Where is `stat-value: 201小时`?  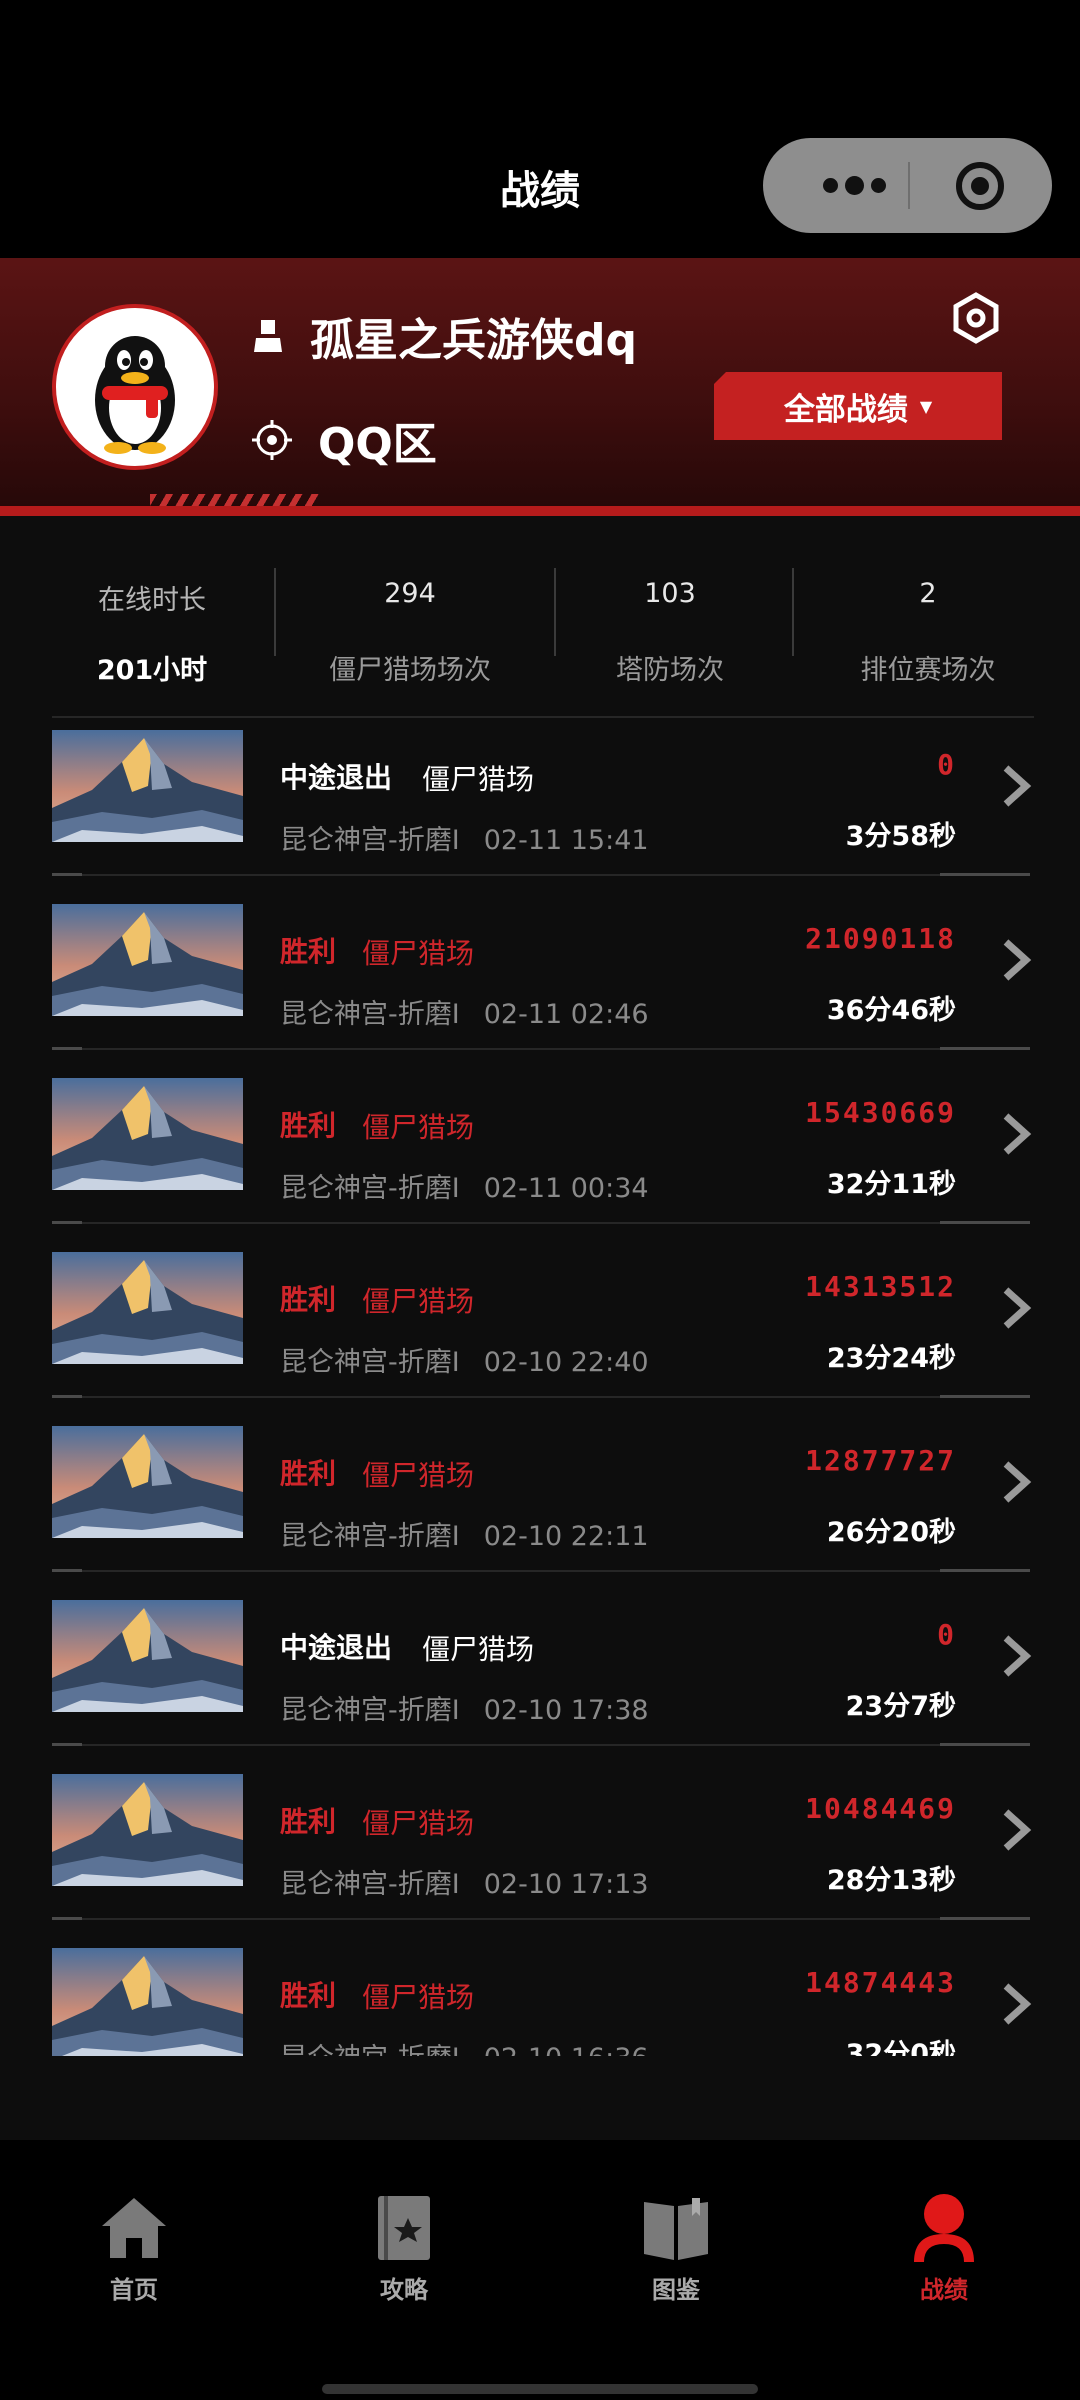 stat-value: 201小时 is located at coordinates (152, 670).